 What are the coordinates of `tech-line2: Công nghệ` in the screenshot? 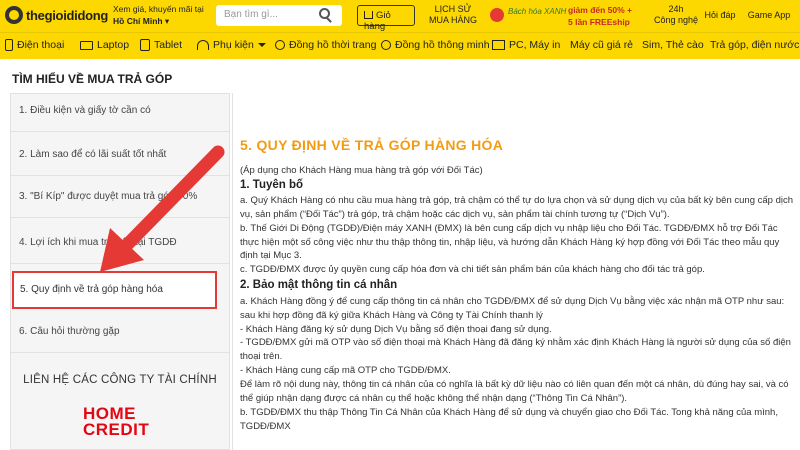 It's located at (676, 20).